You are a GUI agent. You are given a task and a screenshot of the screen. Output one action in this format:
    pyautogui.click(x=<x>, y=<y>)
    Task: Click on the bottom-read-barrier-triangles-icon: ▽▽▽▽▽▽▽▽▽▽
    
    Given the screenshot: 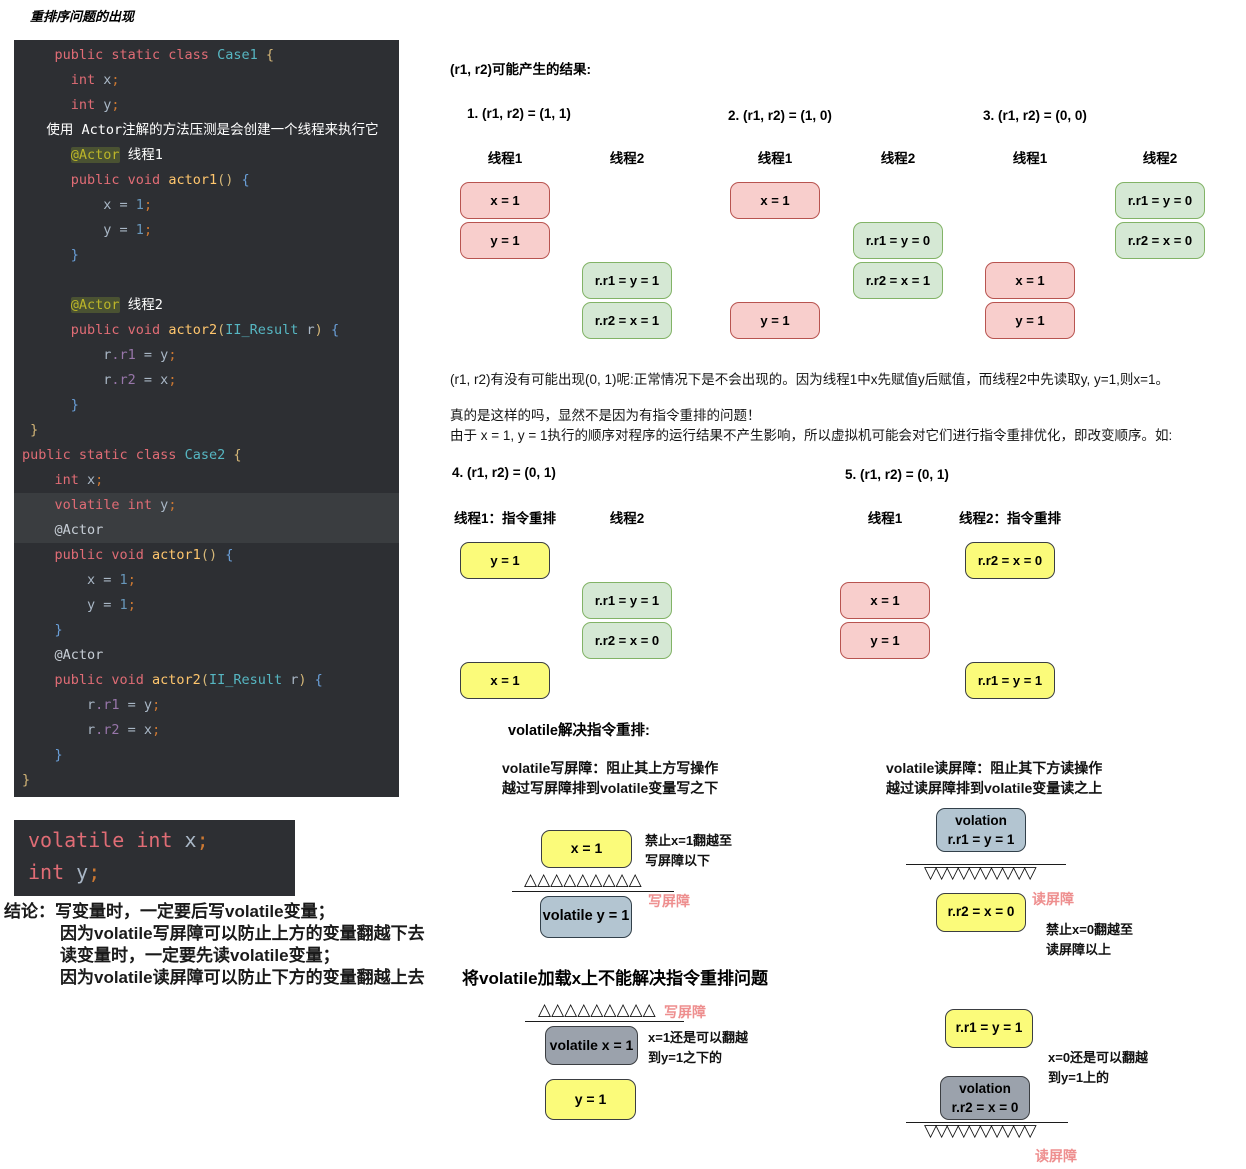 What is the action you would take?
    pyautogui.click(x=980, y=1131)
    